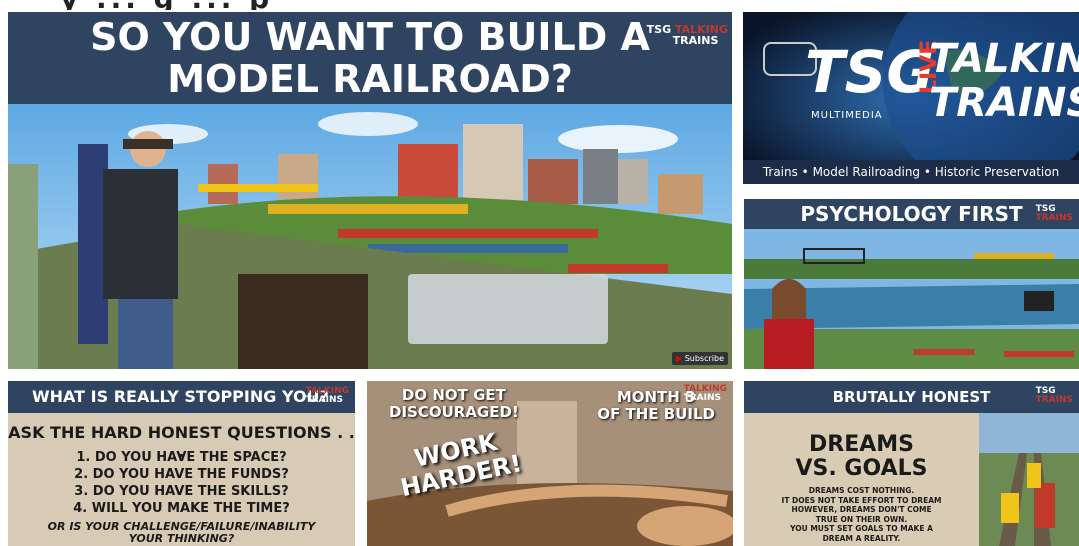  Describe the element at coordinates (181, 491) in the screenshot. I see `question-item: 3. DO YOU HAVE THE SKILLS?` at that location.